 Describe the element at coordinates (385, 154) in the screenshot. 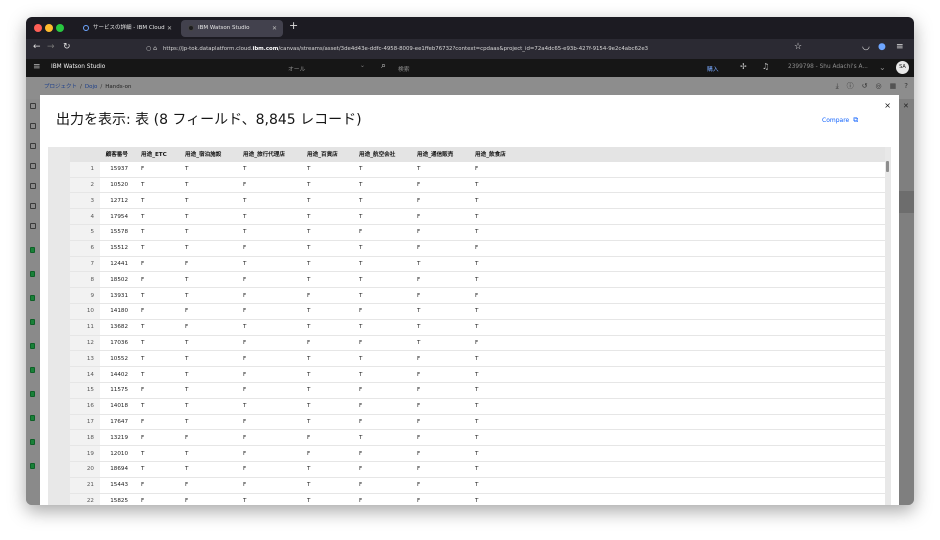

I see `column-header: 用途_航空会社` at that location.